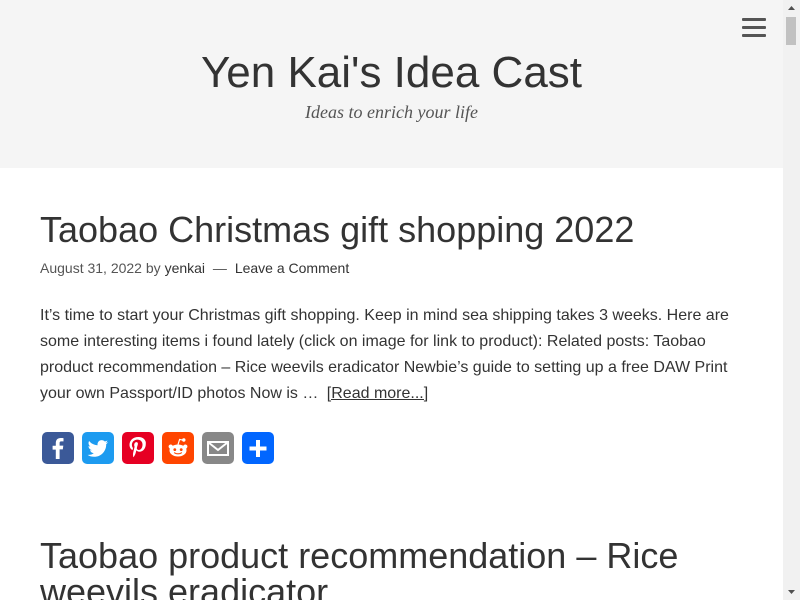  Describe the element at coordinates (791, 300) in the screenshot. I see `vertical-scrollbar` at that location.